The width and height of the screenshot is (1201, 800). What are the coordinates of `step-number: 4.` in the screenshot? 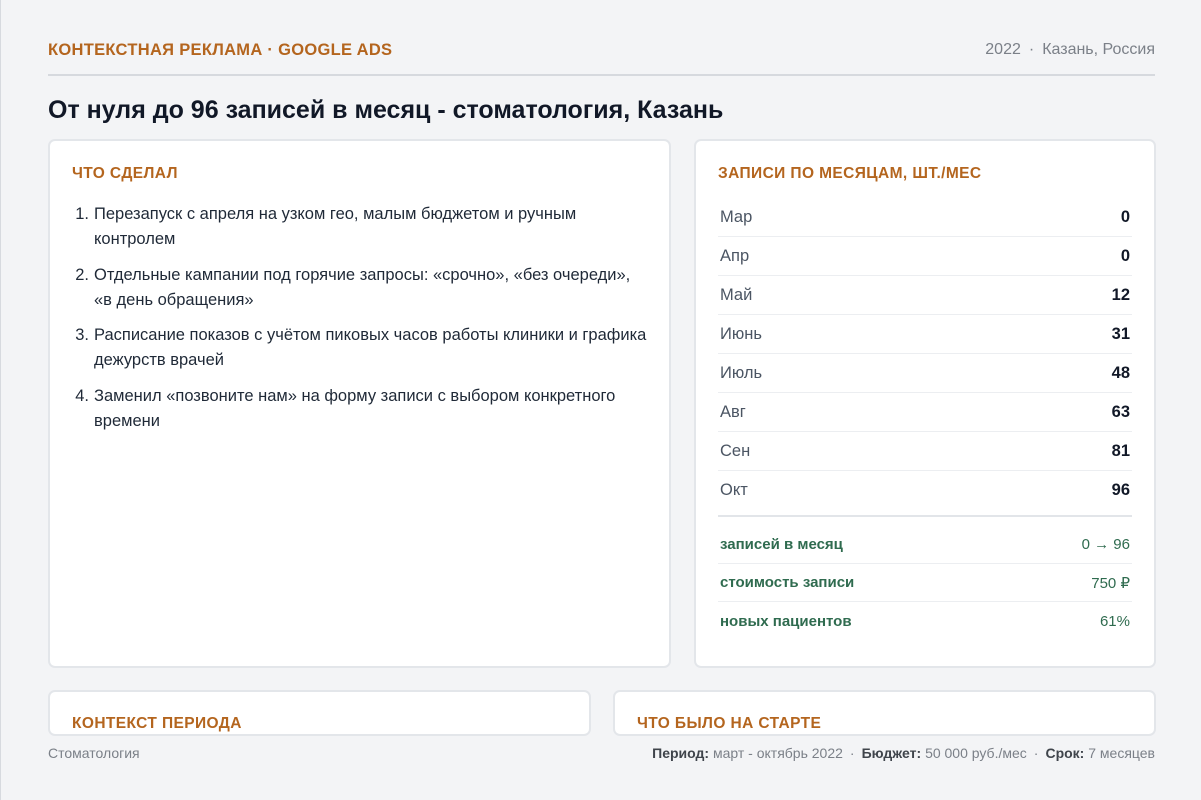 It's located at (82, 395).